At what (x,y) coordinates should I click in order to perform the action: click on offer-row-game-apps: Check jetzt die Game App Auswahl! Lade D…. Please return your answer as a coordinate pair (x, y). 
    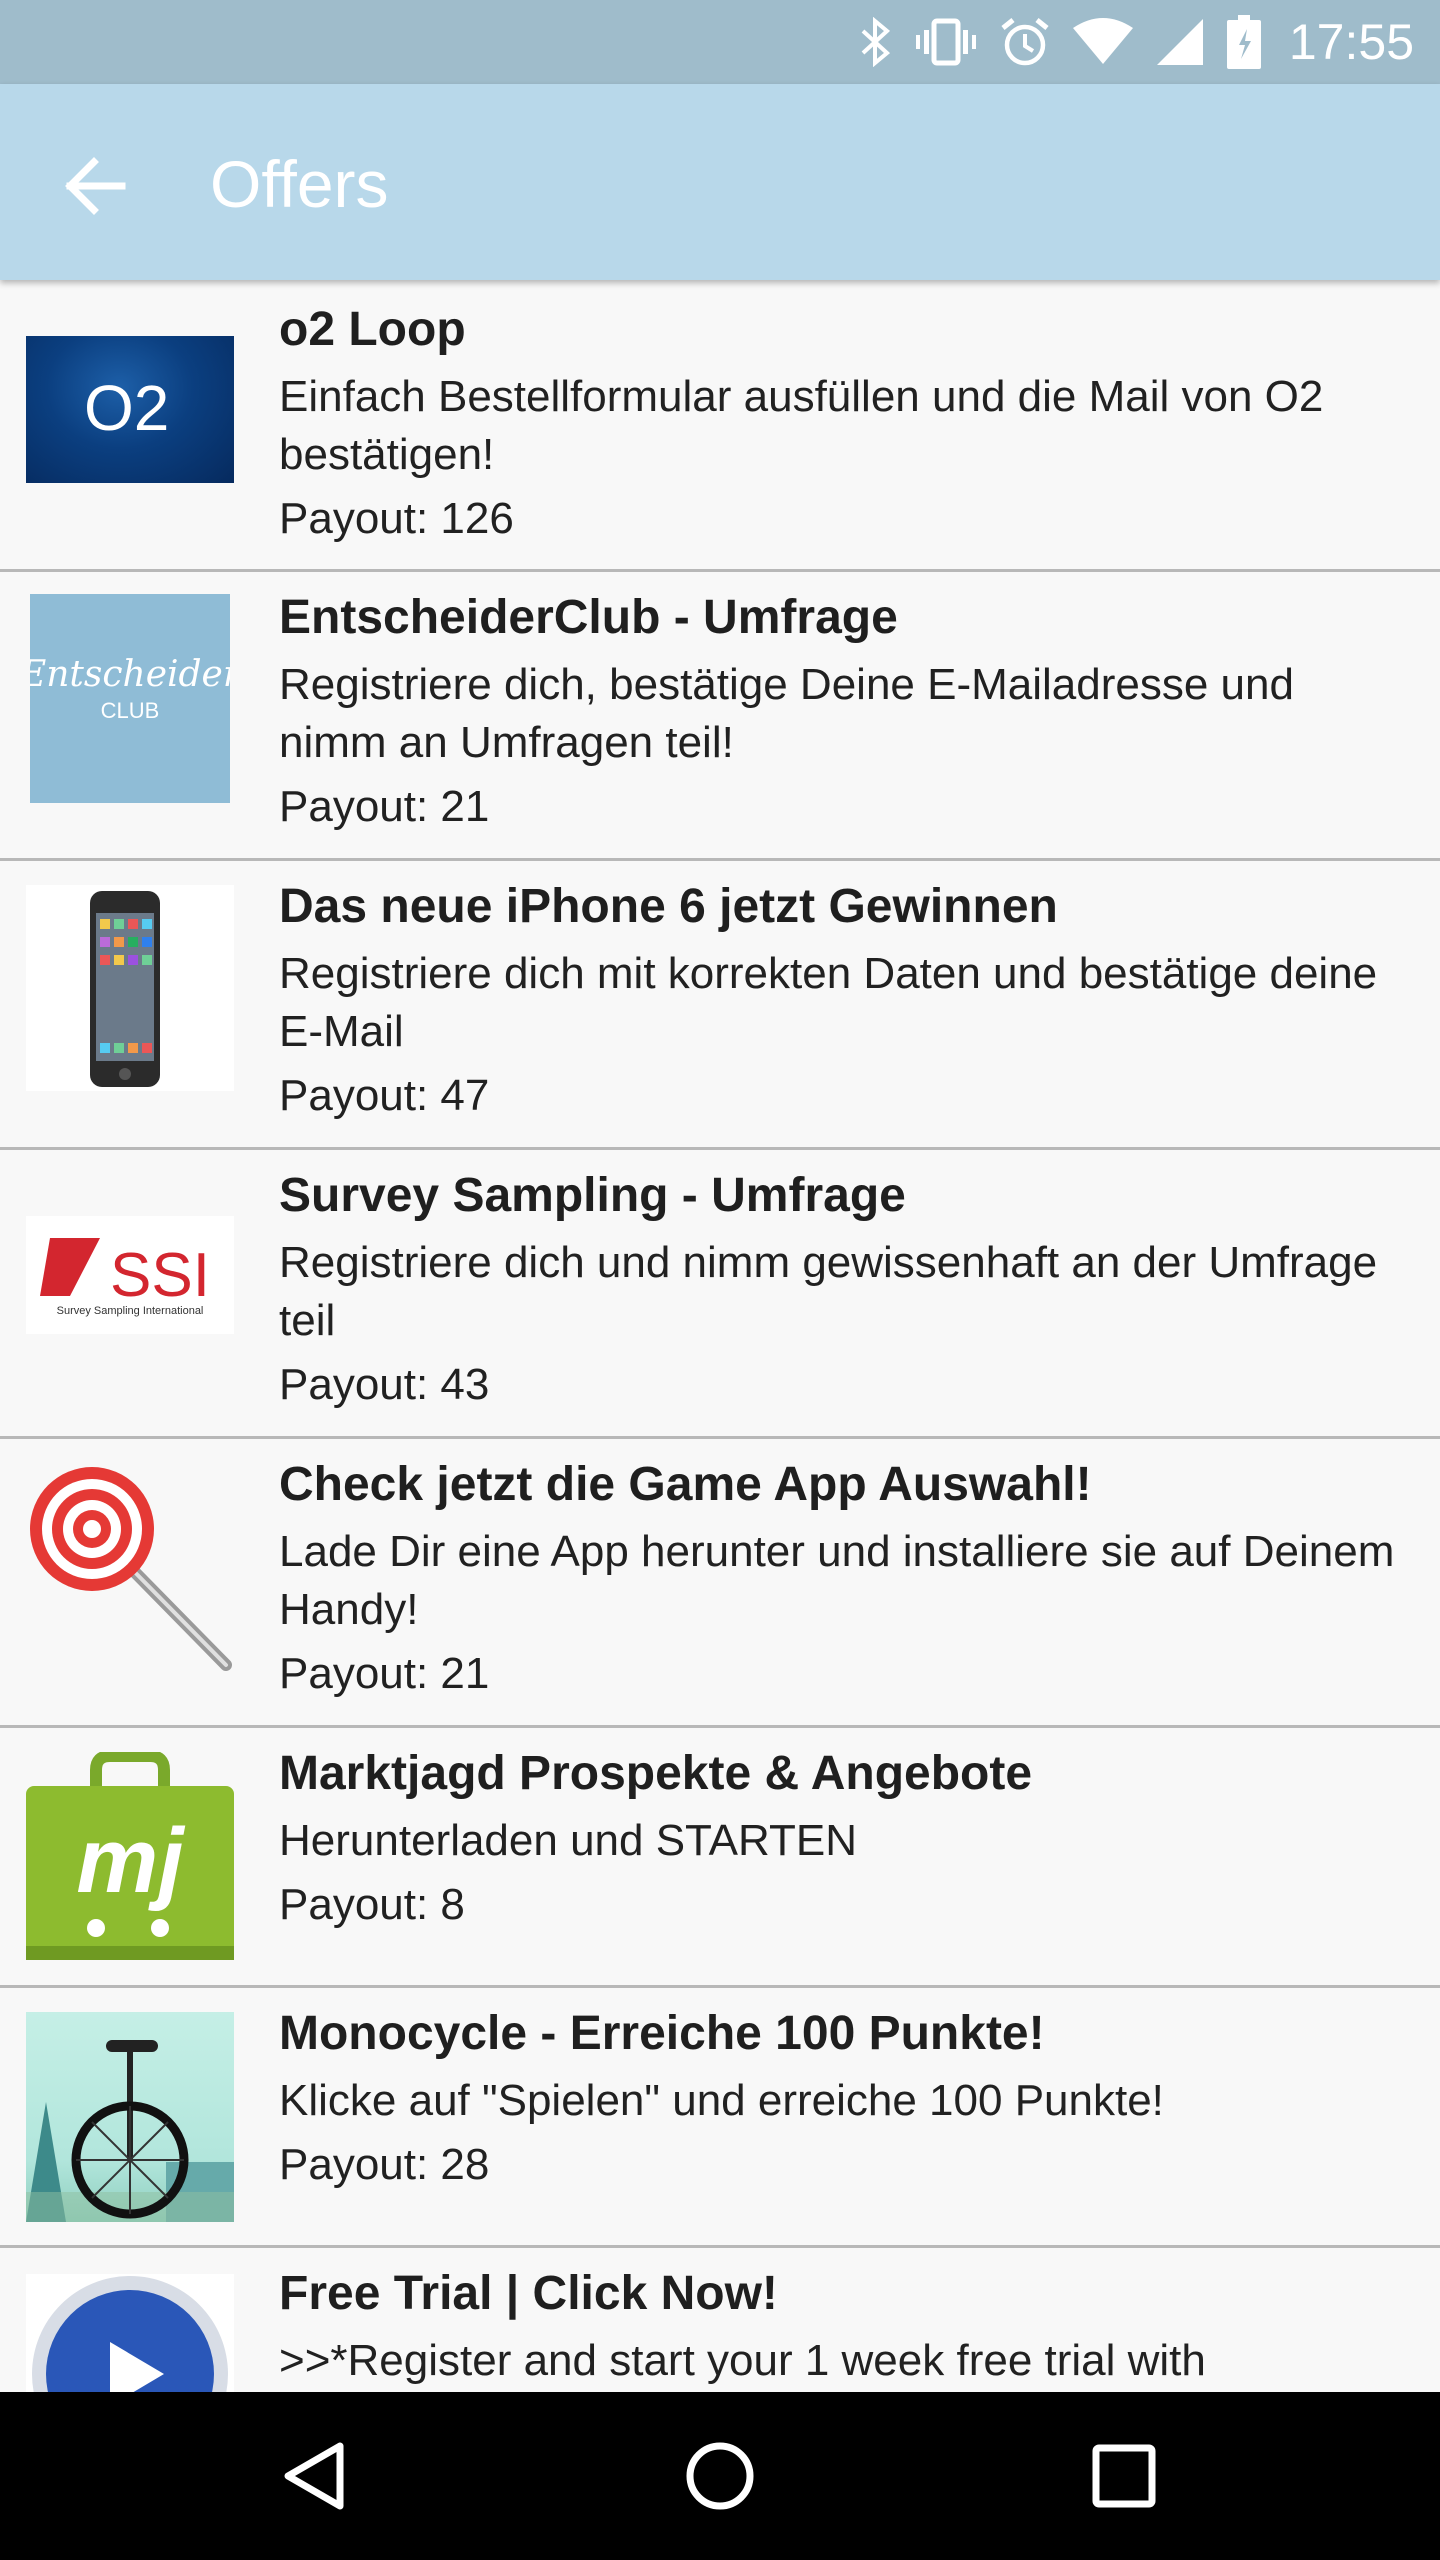
    Looking at the image, I should click on (720, 1582).